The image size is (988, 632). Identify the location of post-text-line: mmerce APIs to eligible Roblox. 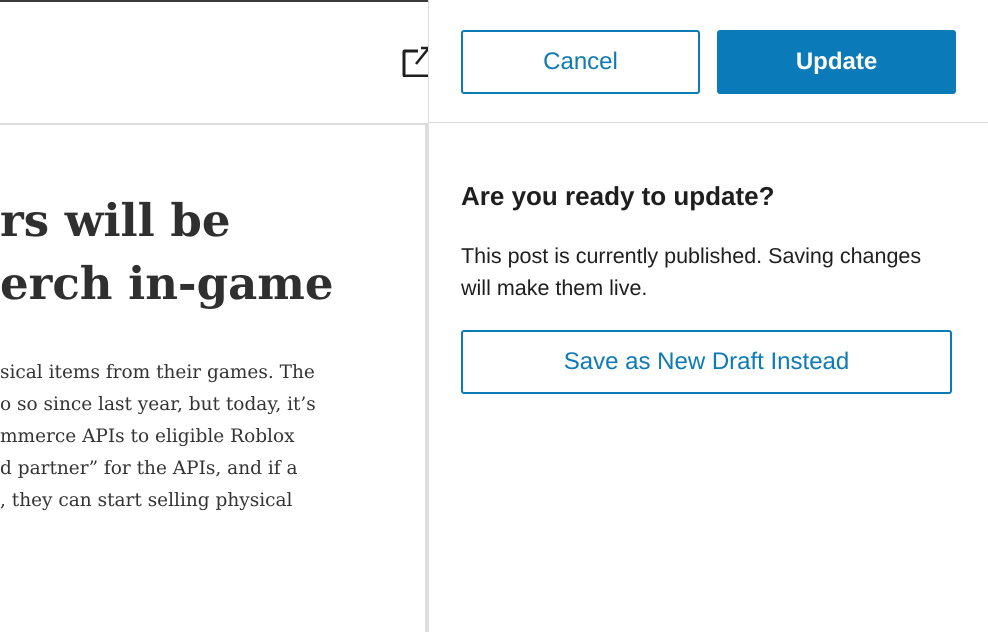
(148, 437).